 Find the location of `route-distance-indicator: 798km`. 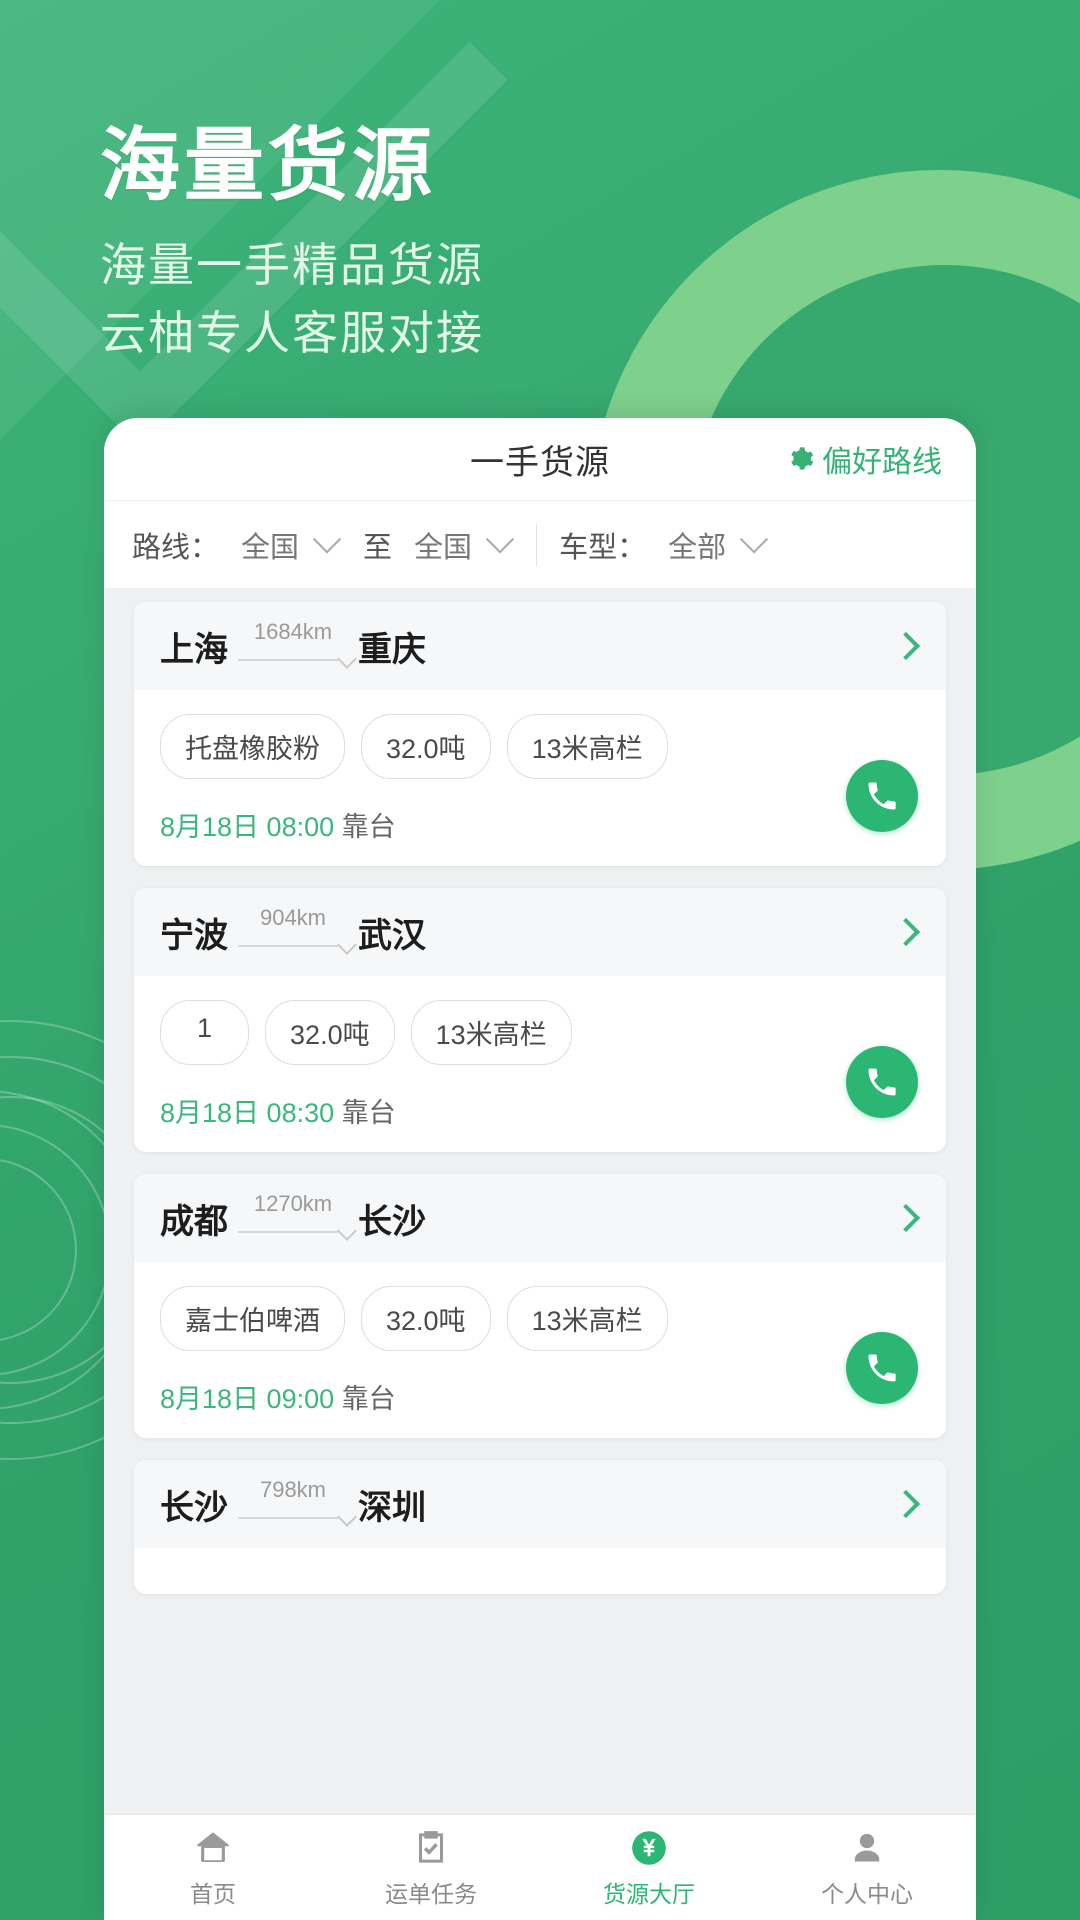

route-distance-indicator: 798km is located at coordinates (295, 1502).